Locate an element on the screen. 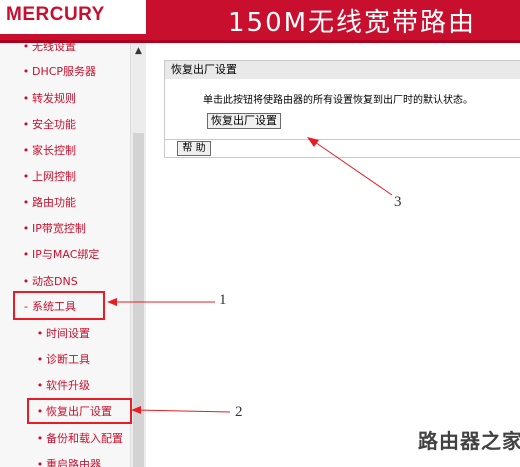 Image resolution: width=520 pixels, height=467 pixels. sidebar-subitem-firmware: • 软件升级 is located at coordinates (65, 386).